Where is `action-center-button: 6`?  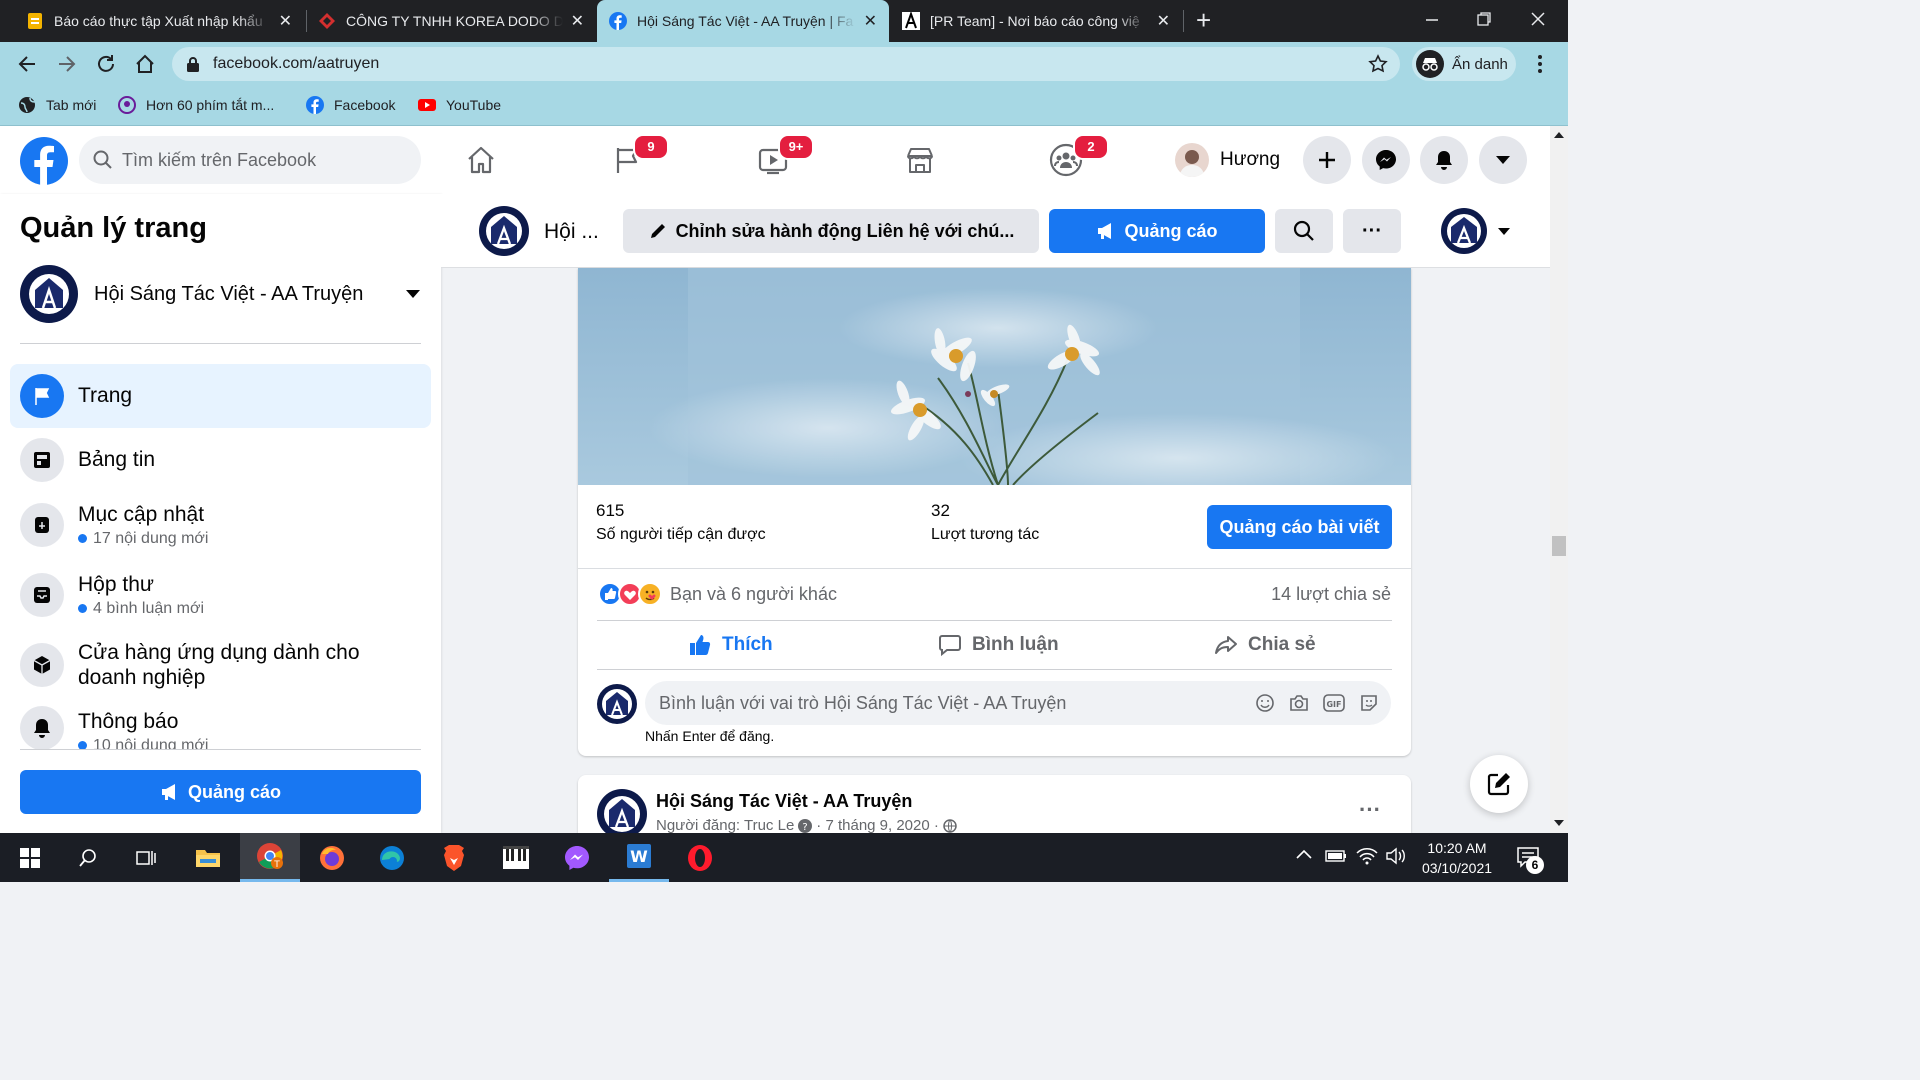
action-center-button: 6 is located at coordinates (1530, 860).